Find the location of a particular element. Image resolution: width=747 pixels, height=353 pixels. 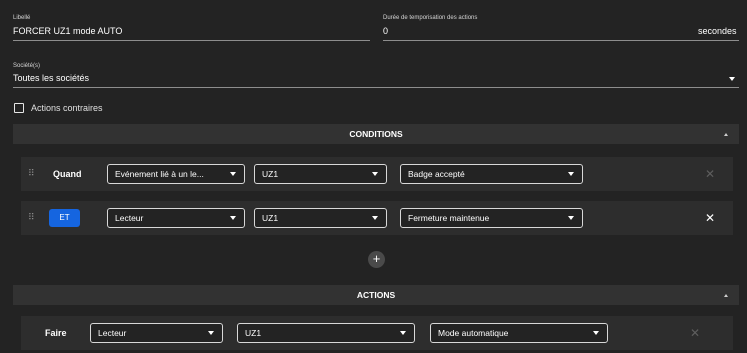

condition-1-remove-close-icon: ✕ is located at coordinates (710, 174).